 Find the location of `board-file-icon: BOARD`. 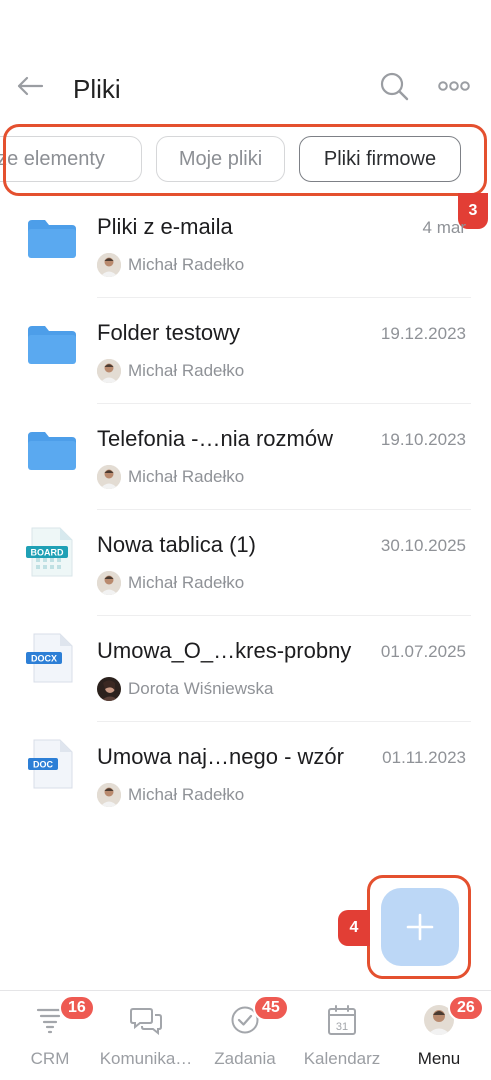

board-file-icon: BOARD is located at coordinates (49, 552).